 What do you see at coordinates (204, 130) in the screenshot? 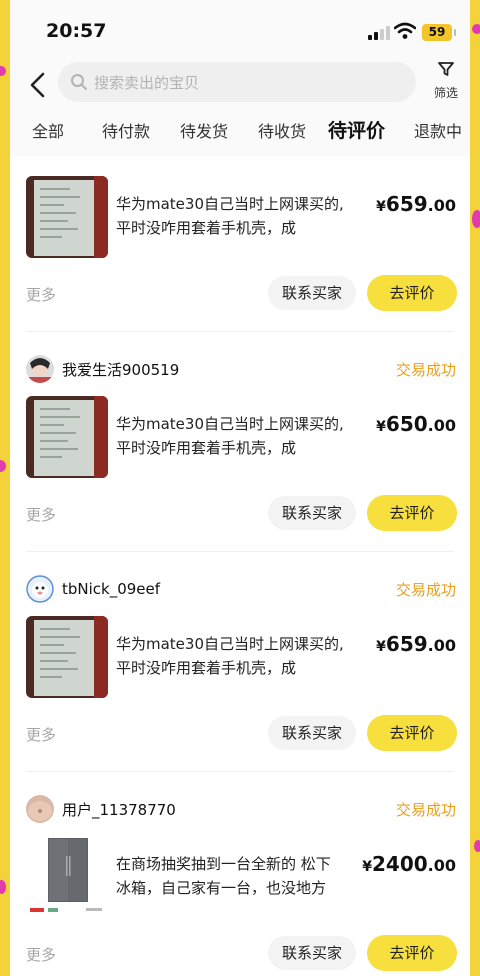
I see `tab-pending-shipment: 待发货` at bounding box center [204, 130].